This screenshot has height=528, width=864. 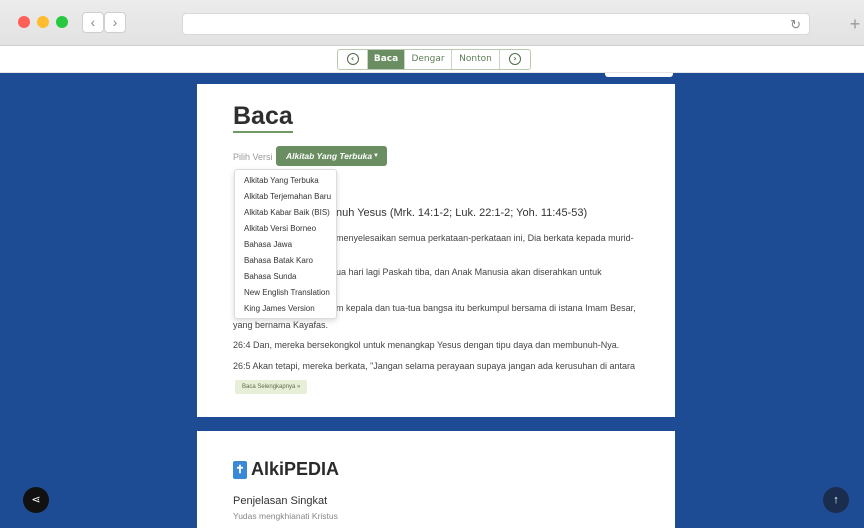 What do you see at coordinates (376, 156) in the screenshot?
I see `caret-down-icon: ▼` at bounding box center [376, 156].